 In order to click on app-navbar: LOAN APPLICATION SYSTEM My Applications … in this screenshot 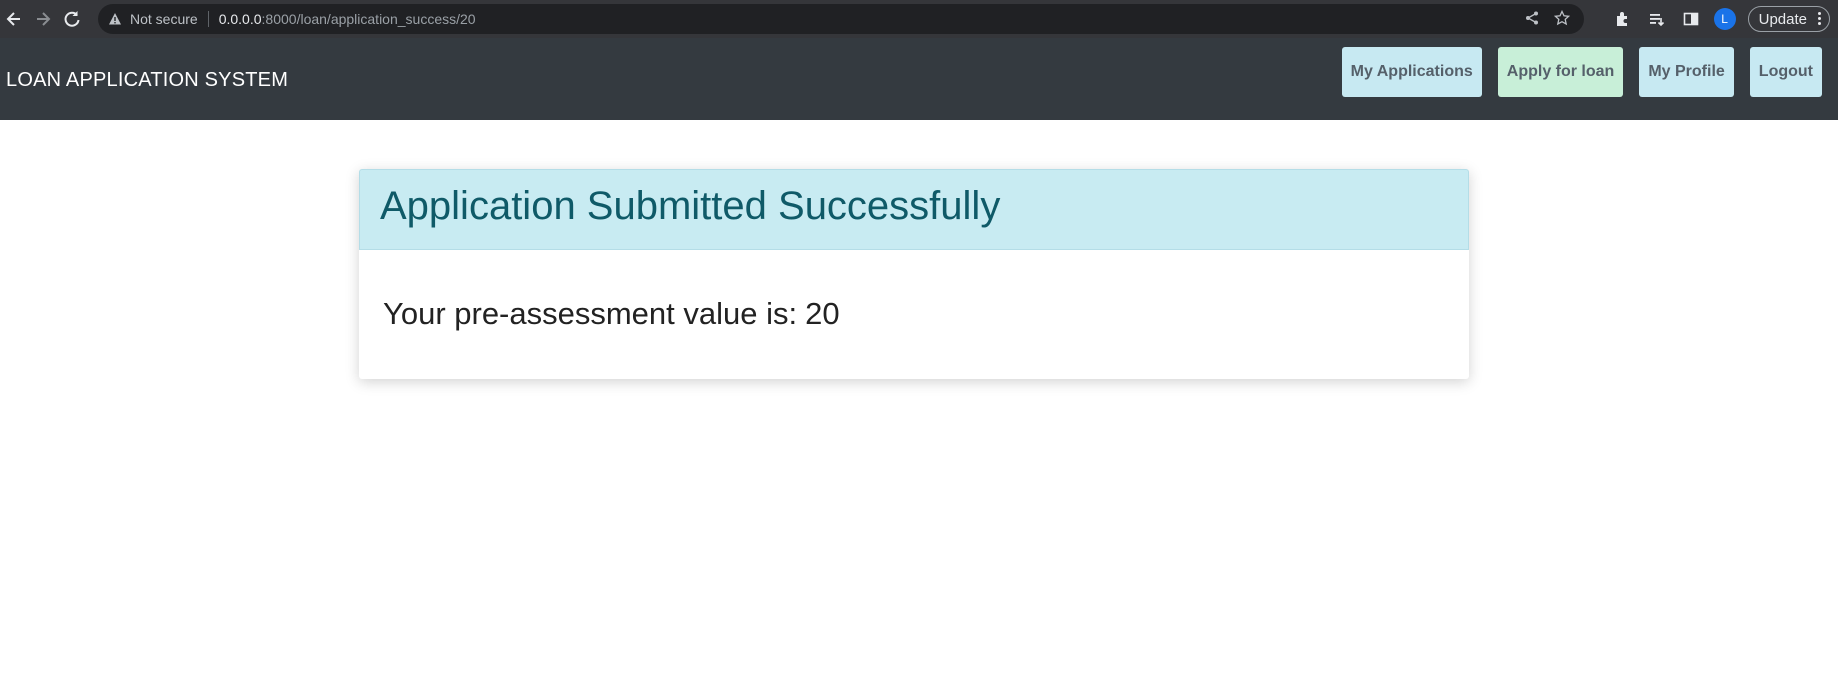, I will do `click(919, 79)`.